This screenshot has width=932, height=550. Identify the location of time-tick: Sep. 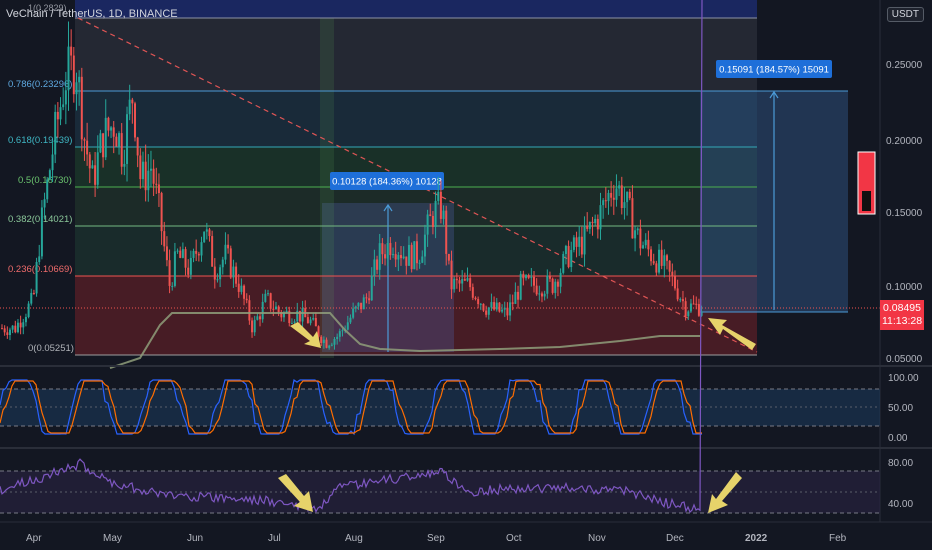
(436, 538).